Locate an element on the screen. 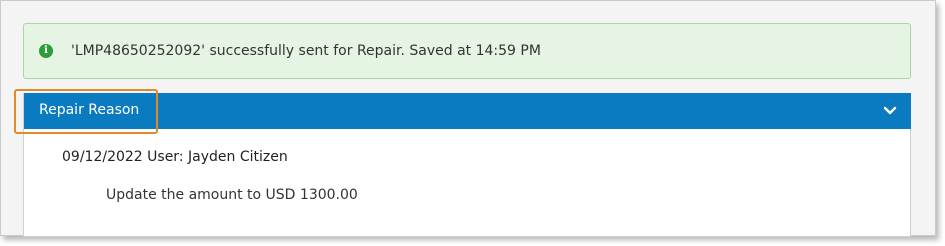  repair-entry-reason: Update the amount to USD 1300.00 is located at coordinates (232, 195).